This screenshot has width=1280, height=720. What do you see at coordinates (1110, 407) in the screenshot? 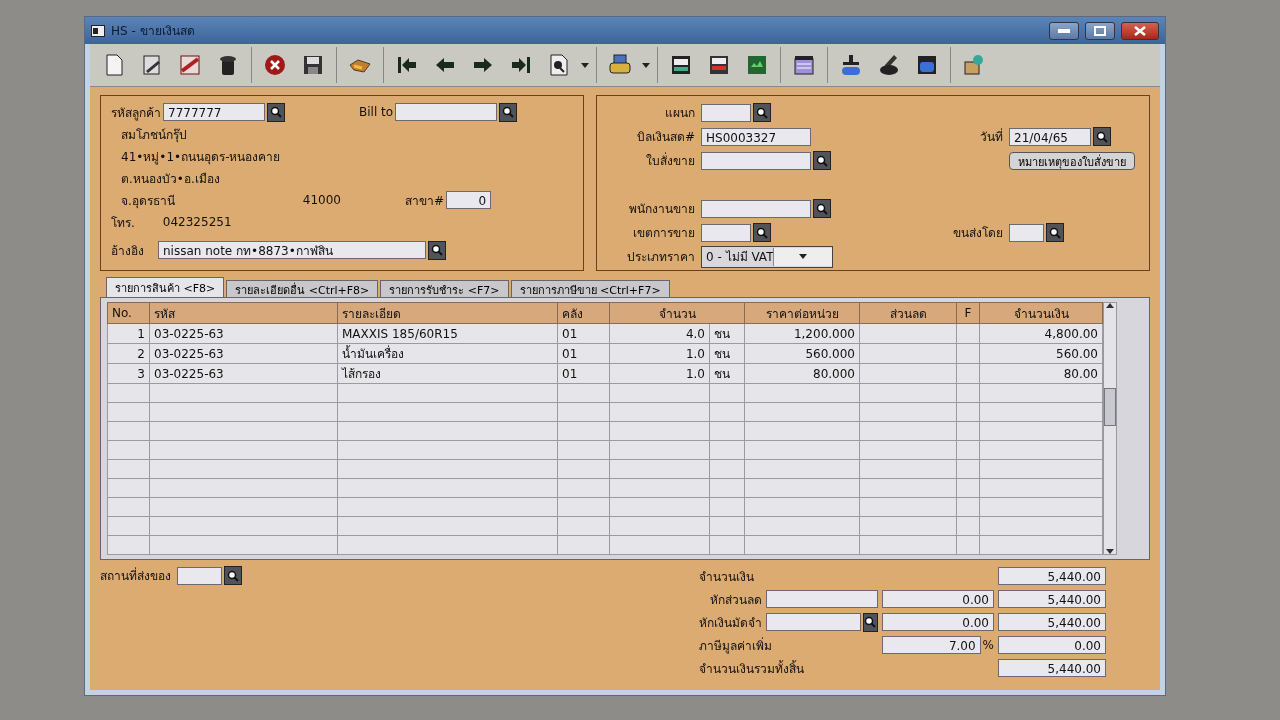
I see `scroll-thumb` at bounding box center [1110, 407].